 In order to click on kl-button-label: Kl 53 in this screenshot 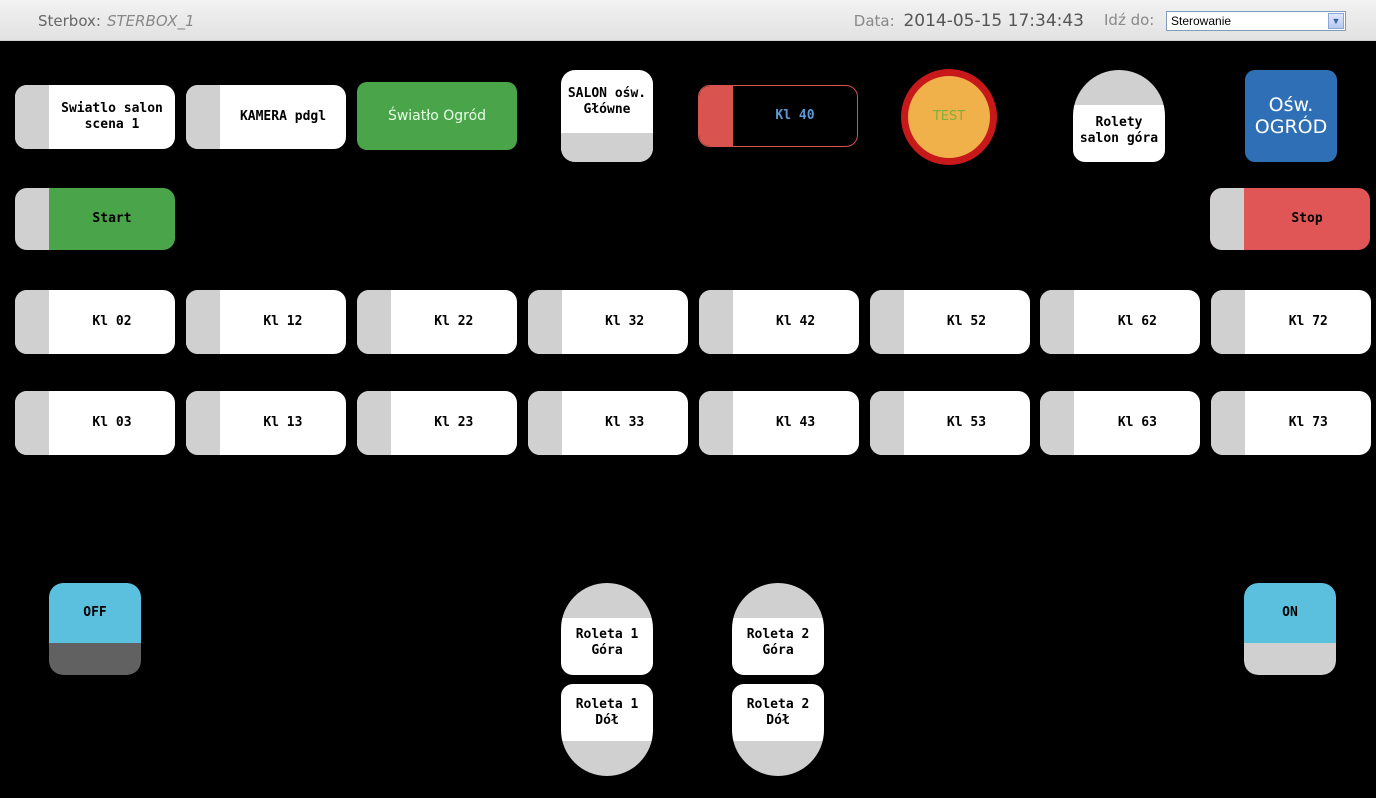, I will do `click(966, 422)`.